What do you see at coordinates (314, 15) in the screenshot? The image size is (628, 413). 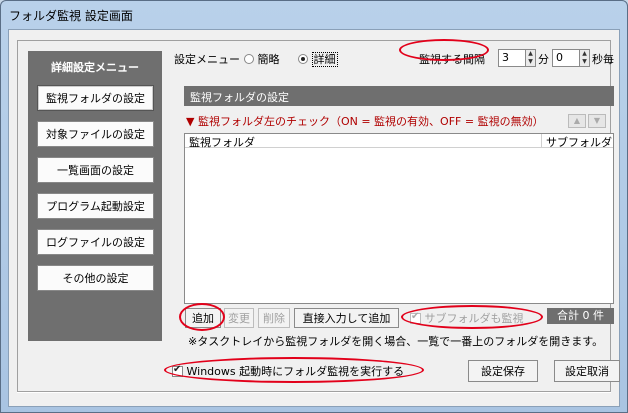 I see `title-bar: フォルダ監視 設定画面` at bounding box center [314, 15].